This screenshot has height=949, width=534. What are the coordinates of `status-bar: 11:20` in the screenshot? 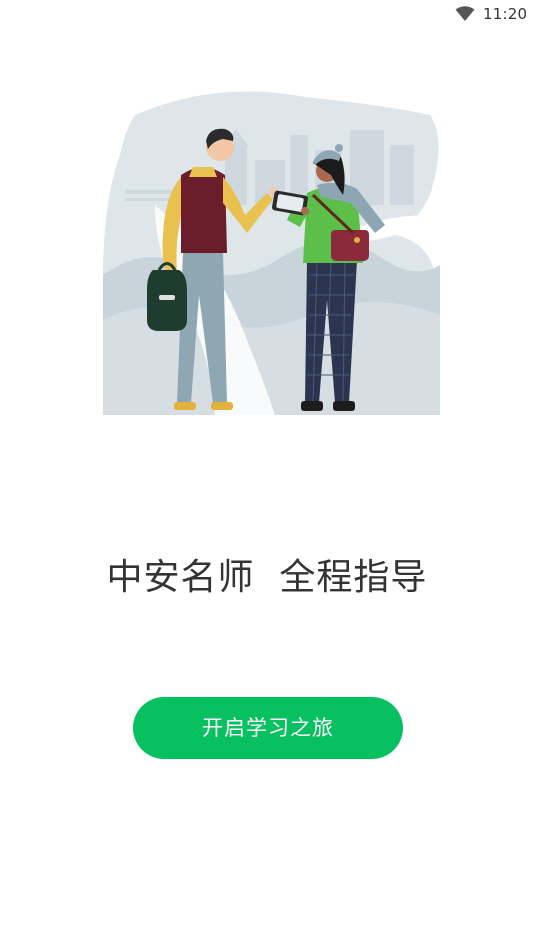 It's located at (267, 14).